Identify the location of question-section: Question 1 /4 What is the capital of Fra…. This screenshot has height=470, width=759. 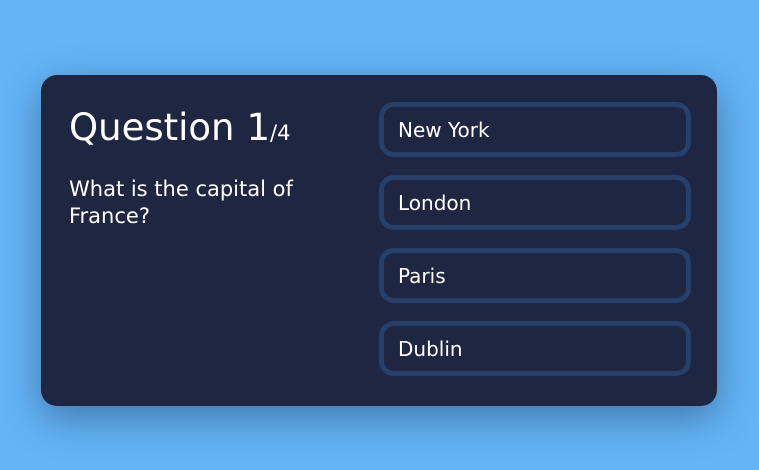
(214, 169).